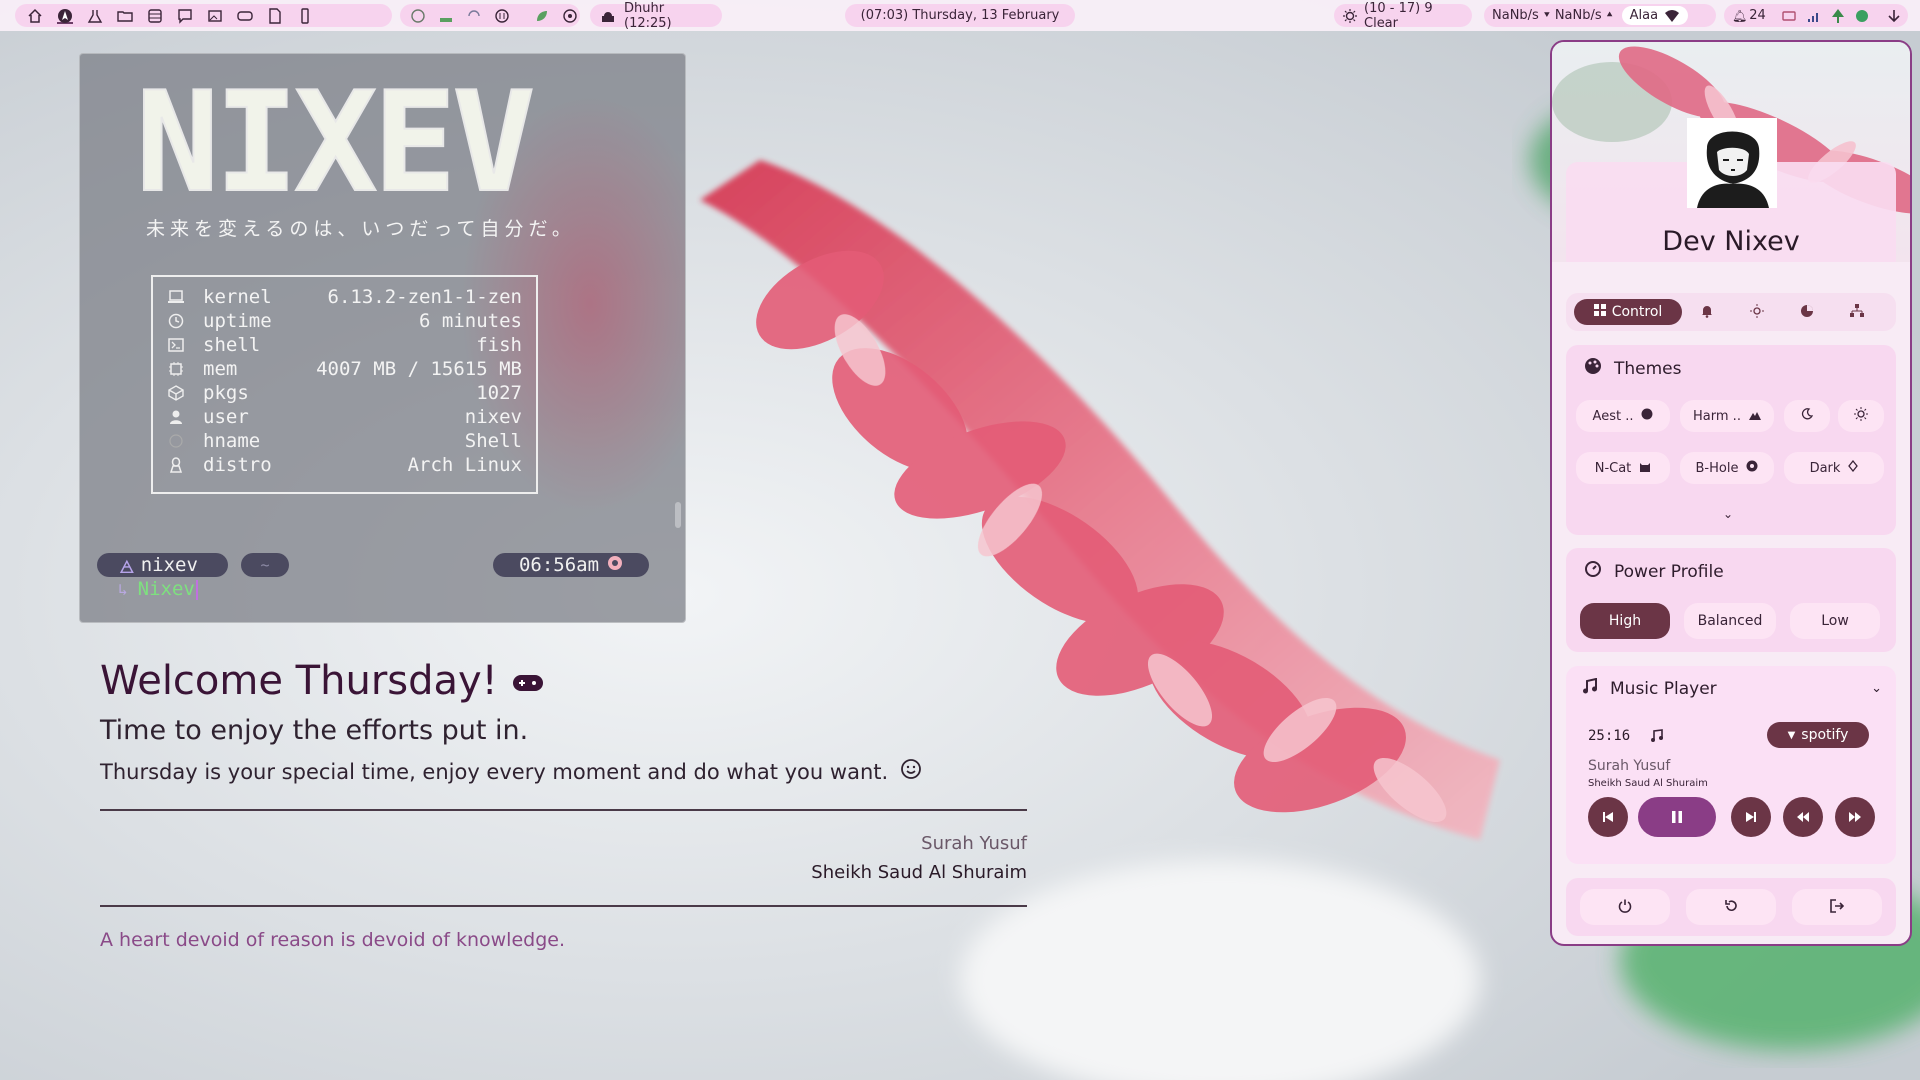 The image size is (1920, 1080). Describe the element at coordinates (35, 16) in the screenshot. I see `home-icon` at that location.